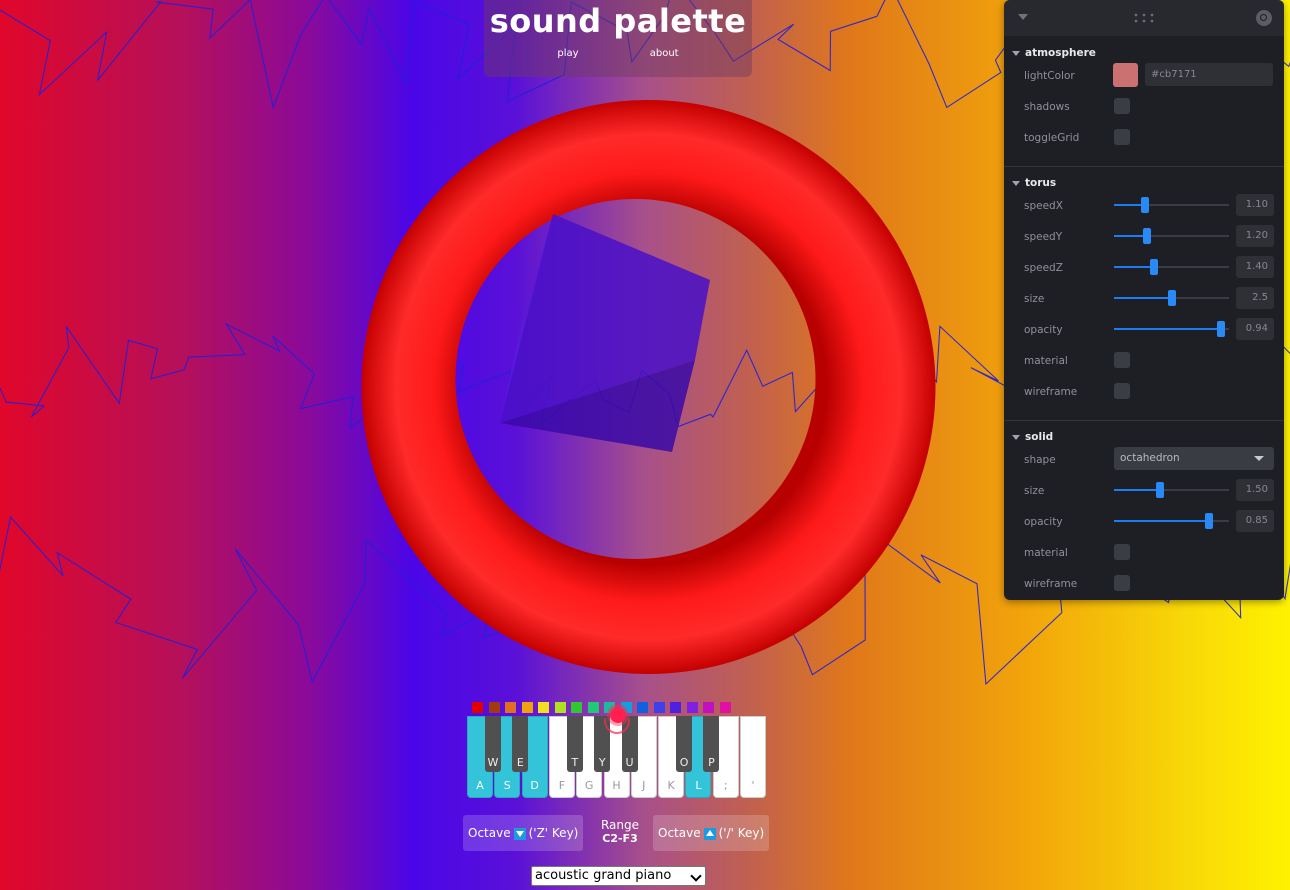 The image size is (1290, 890). I want to click on shape-select: octahedron, so click(1194, 458).